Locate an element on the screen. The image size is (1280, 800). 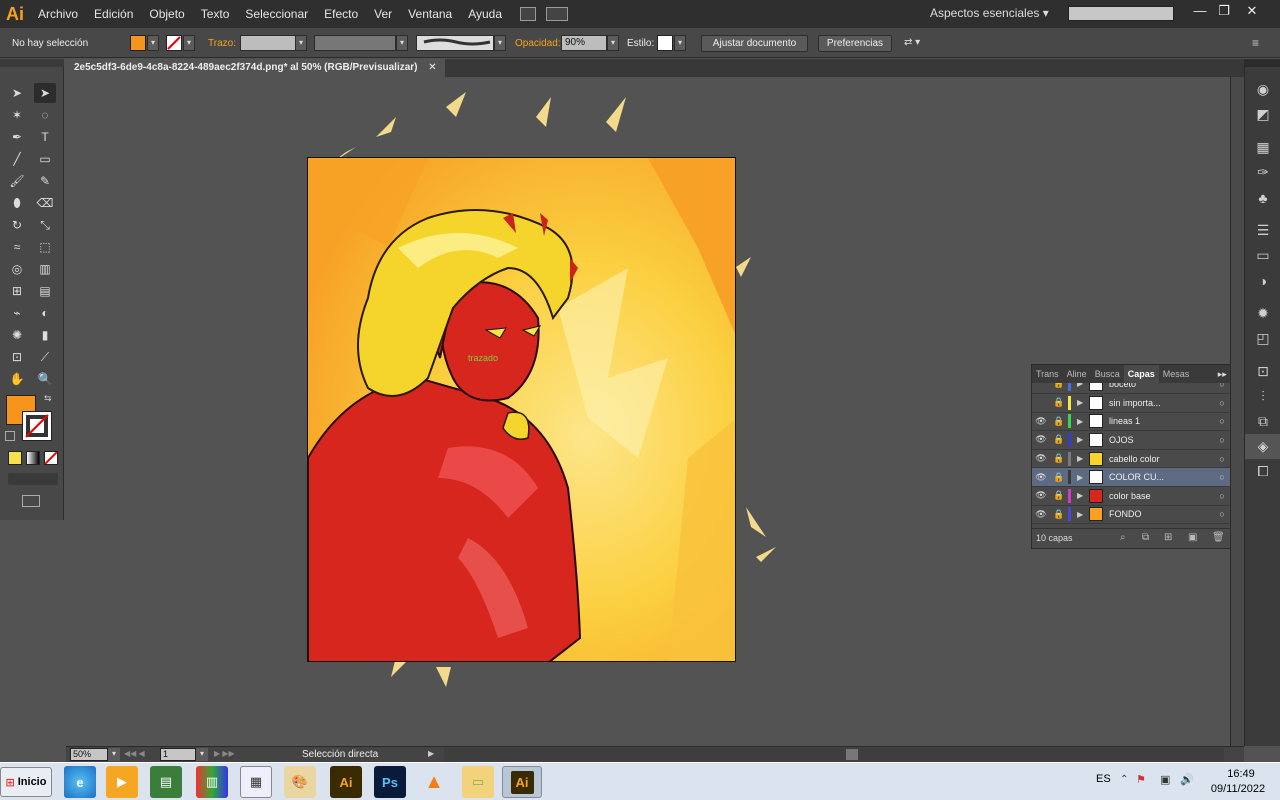
style-swatch is located at coordinates (665, 43).